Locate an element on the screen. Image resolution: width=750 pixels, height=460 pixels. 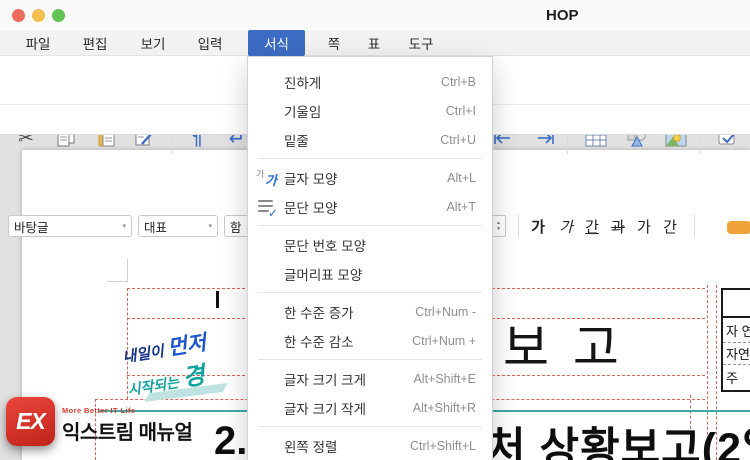
table-row: 주 is located at coordinates (732, 378).